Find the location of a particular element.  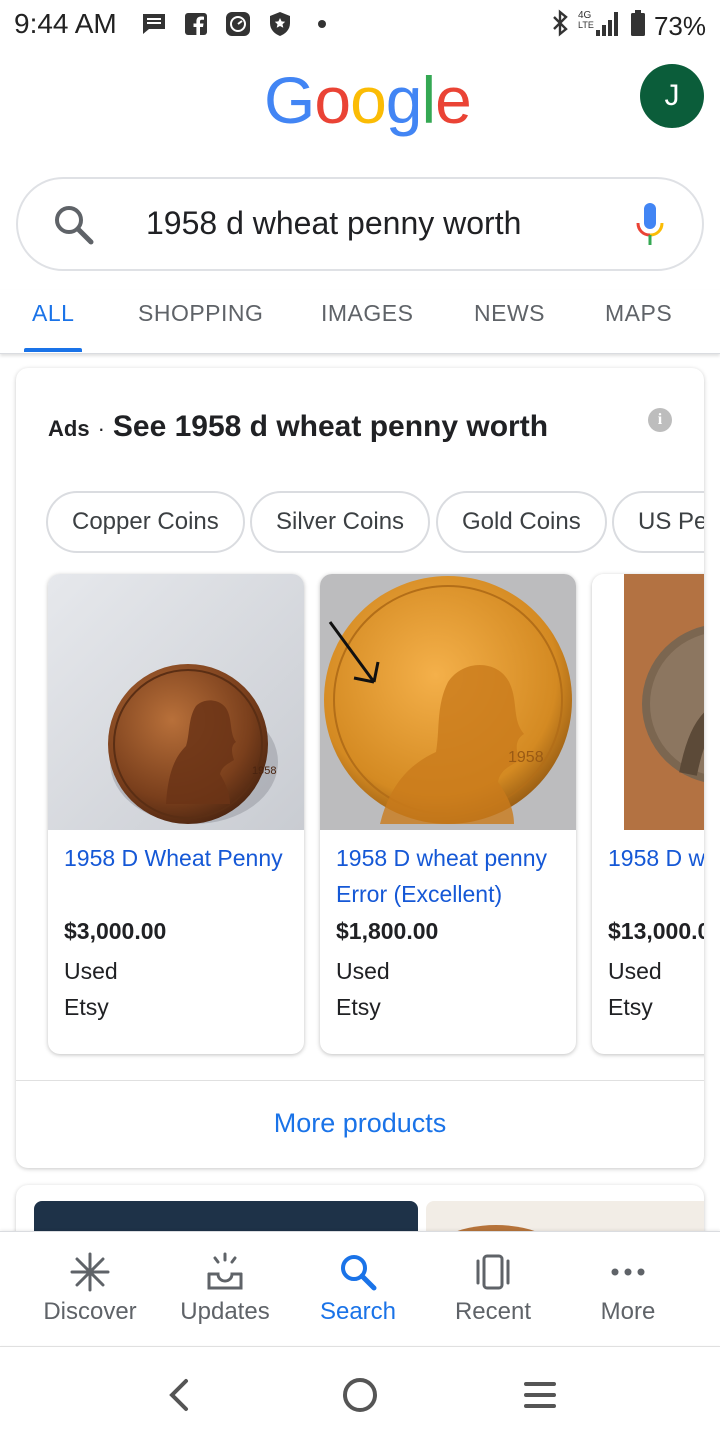

divider is located at coordinates (360, 1080).